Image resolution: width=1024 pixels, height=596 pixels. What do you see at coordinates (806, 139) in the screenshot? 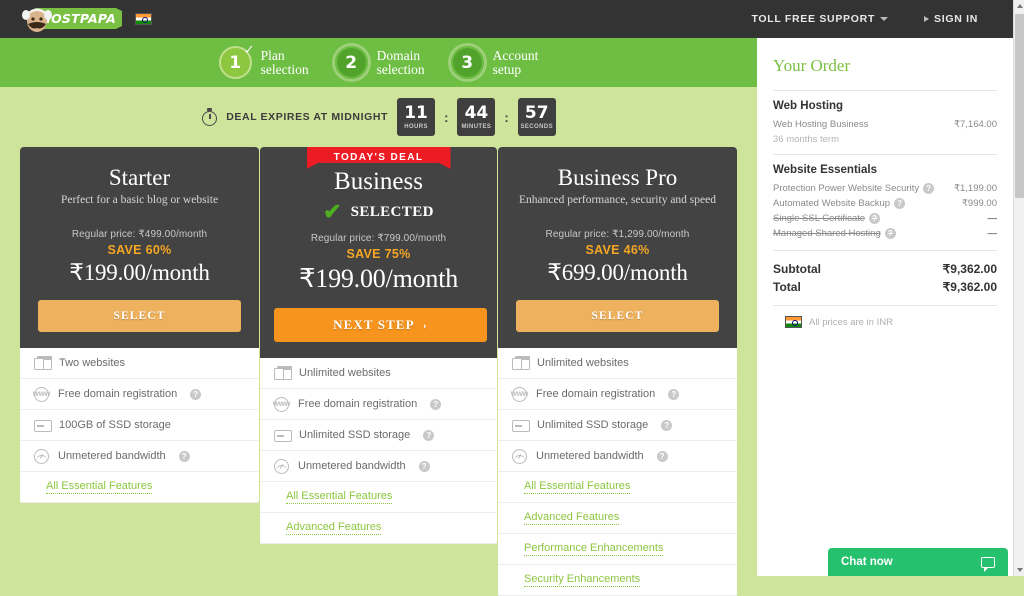
I see `order-item-term: 36 months term` at bounding box center [806, 139].